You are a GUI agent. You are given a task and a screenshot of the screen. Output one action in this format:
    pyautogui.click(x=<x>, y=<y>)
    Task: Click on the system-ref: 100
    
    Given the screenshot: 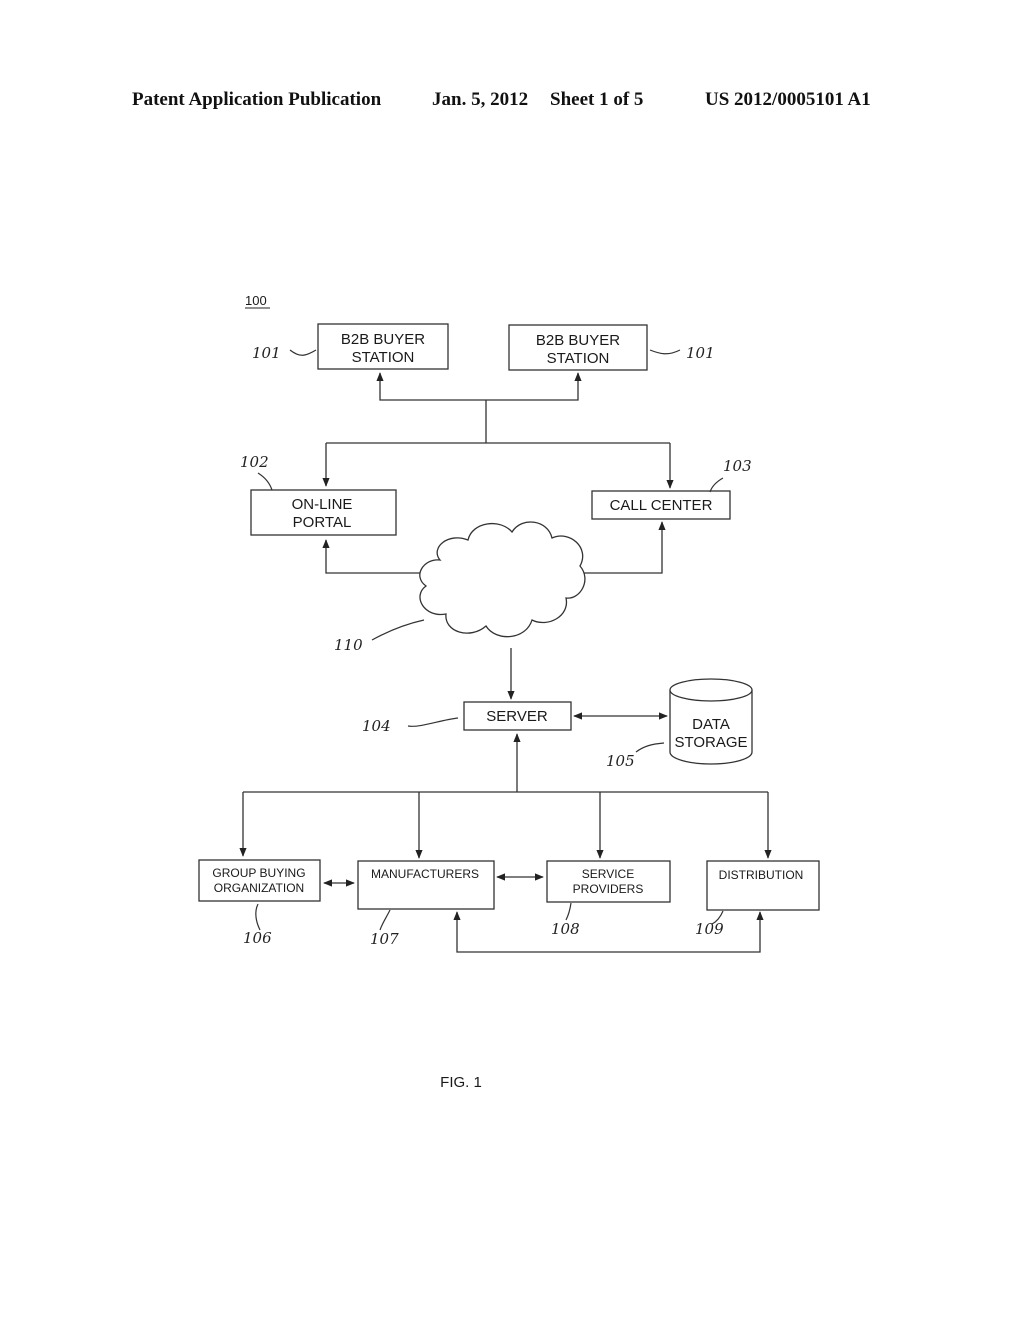 What is the action you would take?
    pyautogui.click(x=256, y=300)
    